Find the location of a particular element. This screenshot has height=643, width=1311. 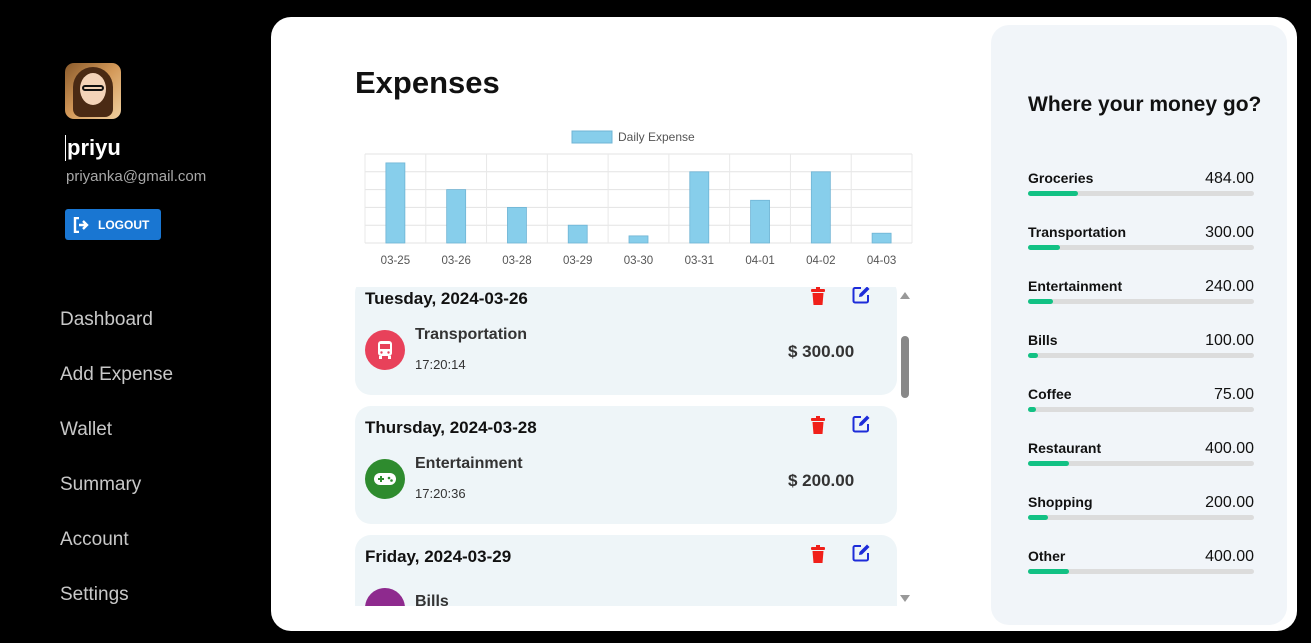

sidebar-item-summary: Summary is located at coordinates (116, 497).